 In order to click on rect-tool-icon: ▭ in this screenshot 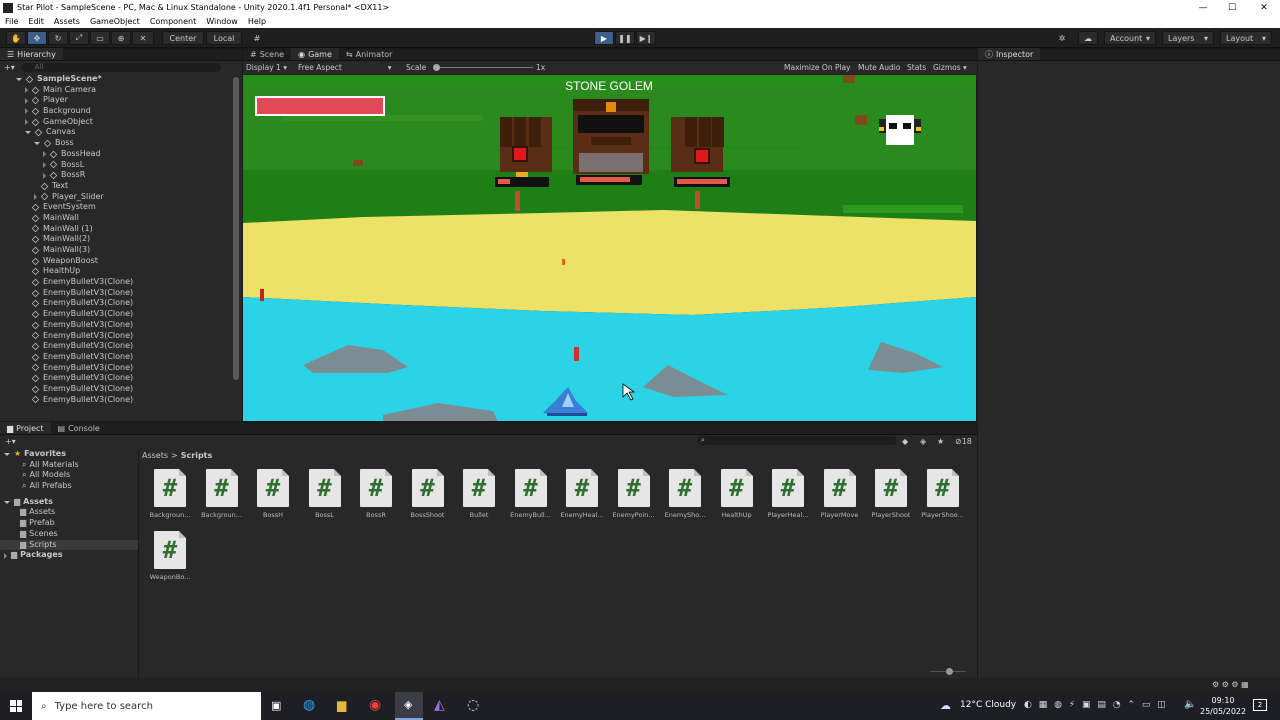, I will do `click(100, 38)`.